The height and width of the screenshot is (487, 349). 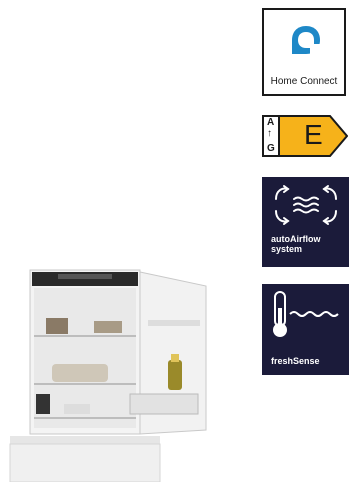 I want to click on auto-airflow-text: autoAirflow system, so click(x=296, y=244).